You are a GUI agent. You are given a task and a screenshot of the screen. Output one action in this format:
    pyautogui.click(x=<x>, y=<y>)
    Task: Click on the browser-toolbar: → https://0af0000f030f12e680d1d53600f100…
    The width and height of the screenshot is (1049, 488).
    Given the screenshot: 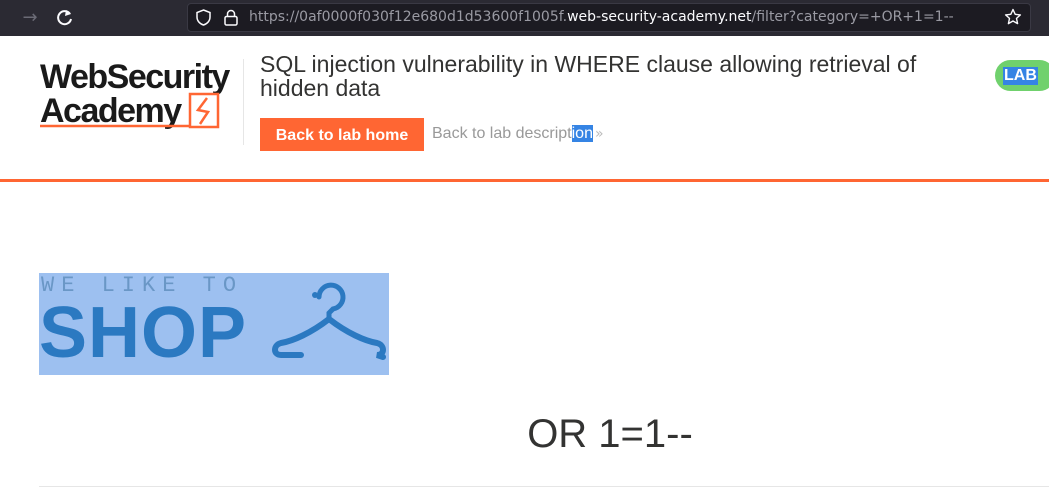 What is the action you would take?
    pyautogui.click(x=524, y=18)
    